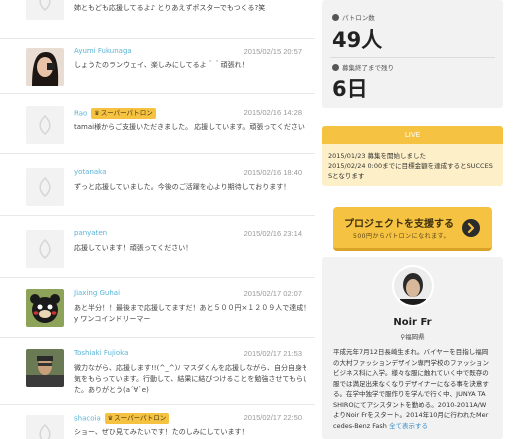 The height and width of the screenshot is (439, 521). I want to click on support-sub-label: 500円からパトロンになれます。, so click(402, 236).